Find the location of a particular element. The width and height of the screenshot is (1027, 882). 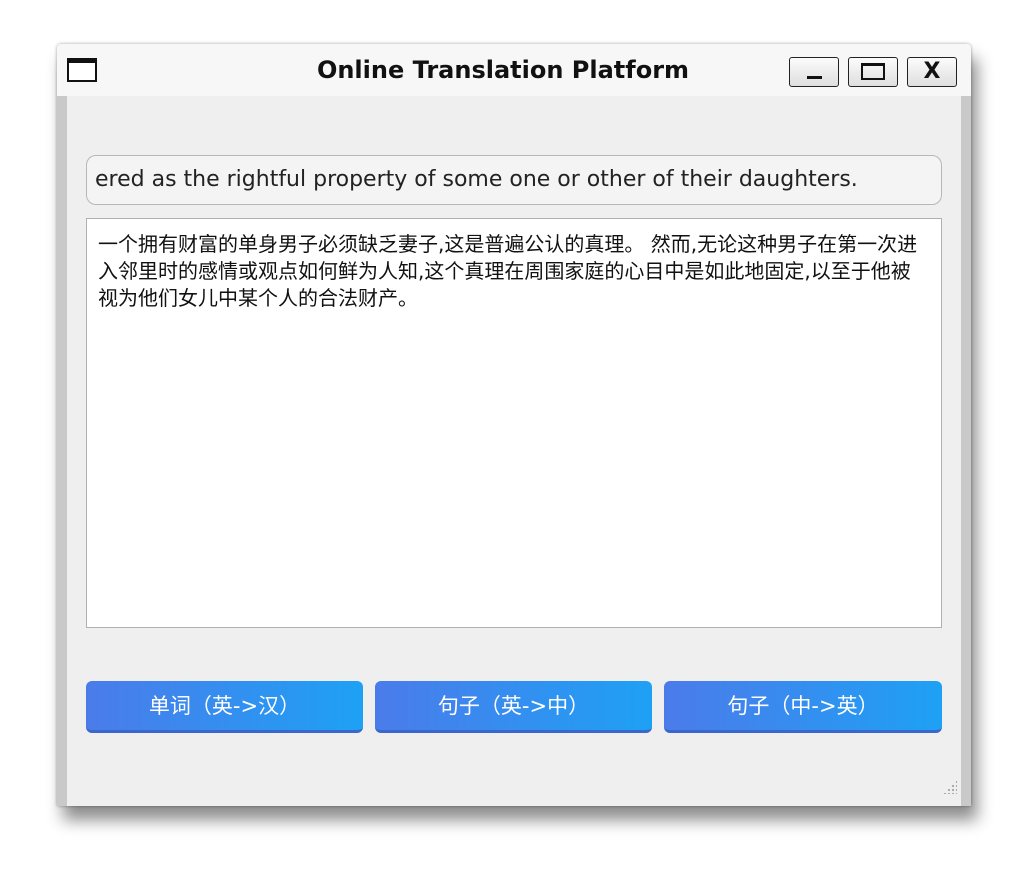

window-title: Online Translation Platform is located at coordinates (503, 70).